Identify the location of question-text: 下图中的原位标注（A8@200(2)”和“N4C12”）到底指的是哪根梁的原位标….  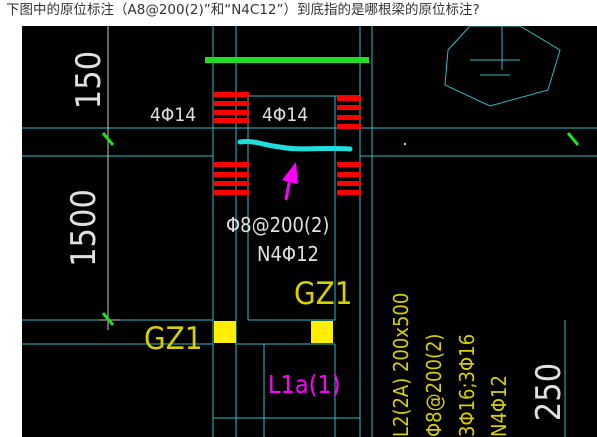
(298, 13).